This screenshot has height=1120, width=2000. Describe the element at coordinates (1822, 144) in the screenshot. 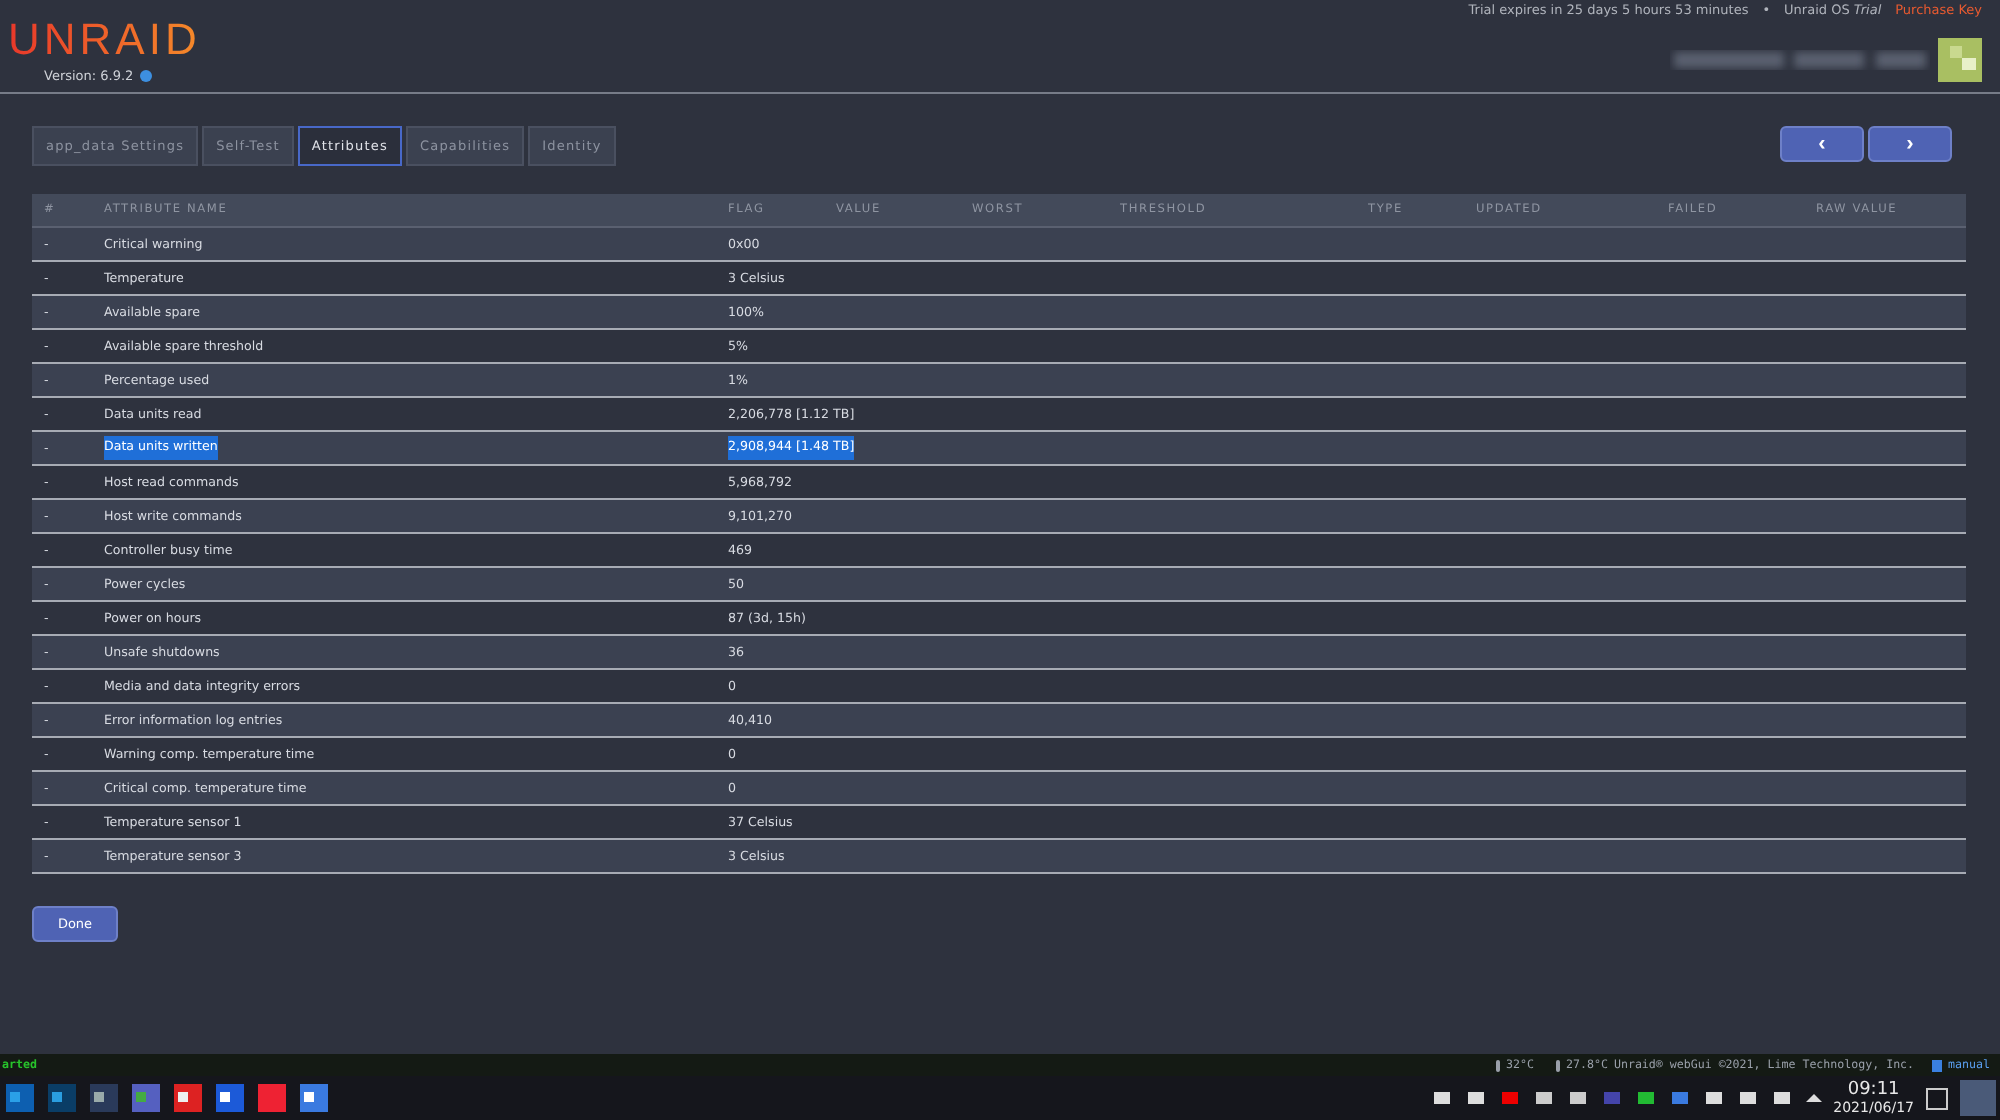

I see `previous-button: ‹` at that location.